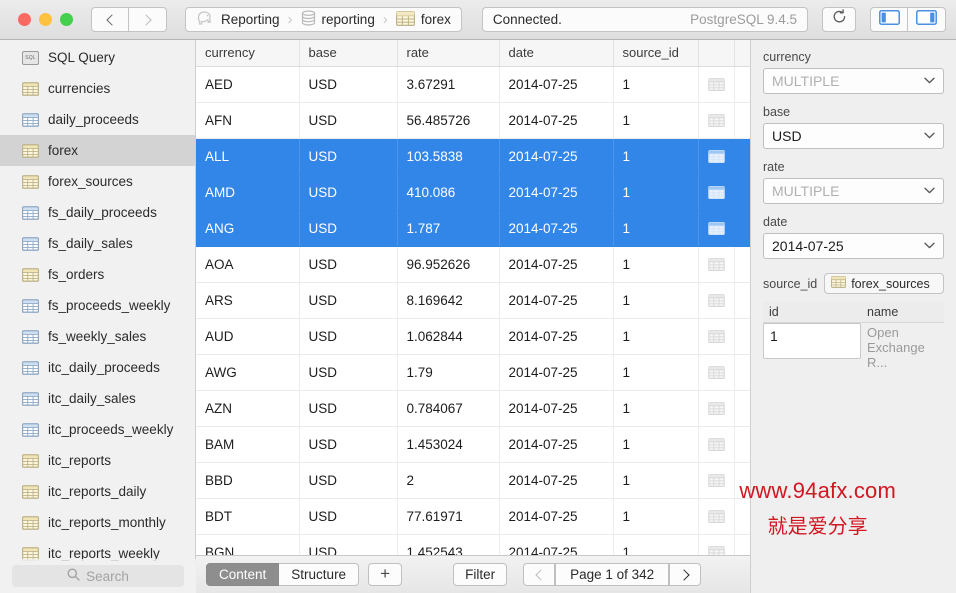 The image size is (956, 593). Describe the element at coordinates (248, 408) in the screenshot. I see `cell-currency: AZN` at that location.